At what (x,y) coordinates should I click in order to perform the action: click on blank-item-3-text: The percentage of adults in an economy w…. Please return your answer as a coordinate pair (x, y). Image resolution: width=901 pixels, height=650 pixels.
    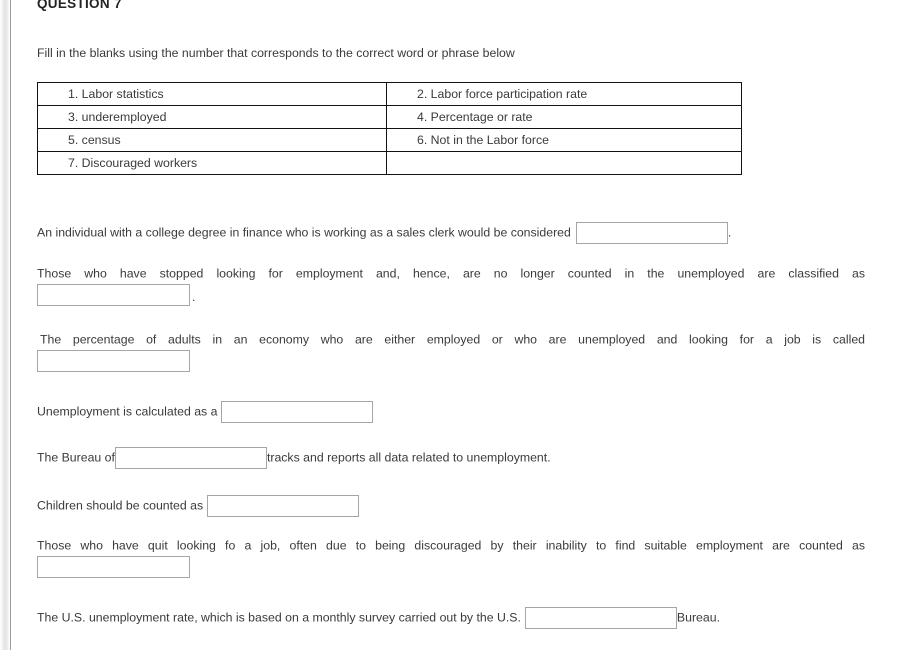
    Looking at the image, I should click on (452, 339).